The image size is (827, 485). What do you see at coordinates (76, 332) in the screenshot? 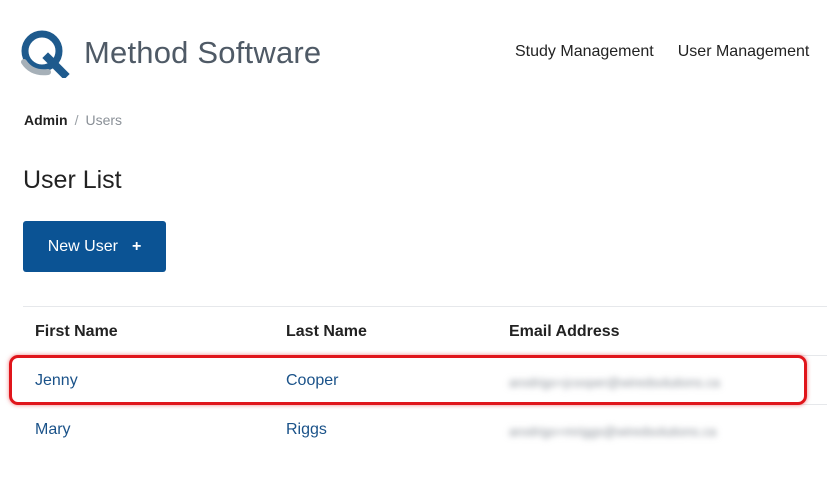
I see `column-header-first-name: First Name` at bounding box center [76, 332].